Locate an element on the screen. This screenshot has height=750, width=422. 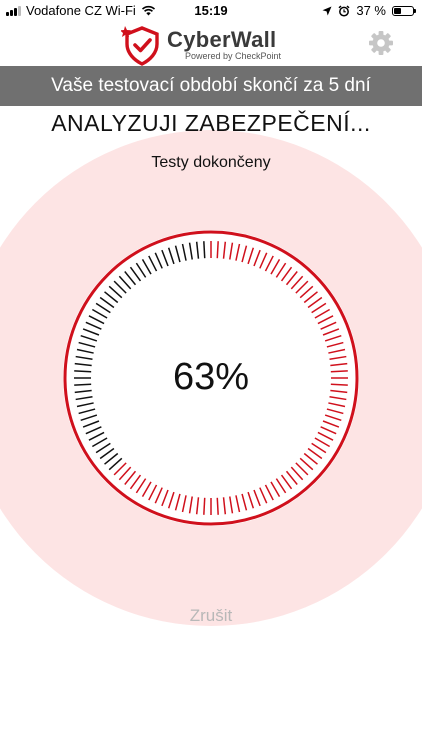
brand-logo: CyberWall Powered by CheckPoint is located at coordinates (201, 44).